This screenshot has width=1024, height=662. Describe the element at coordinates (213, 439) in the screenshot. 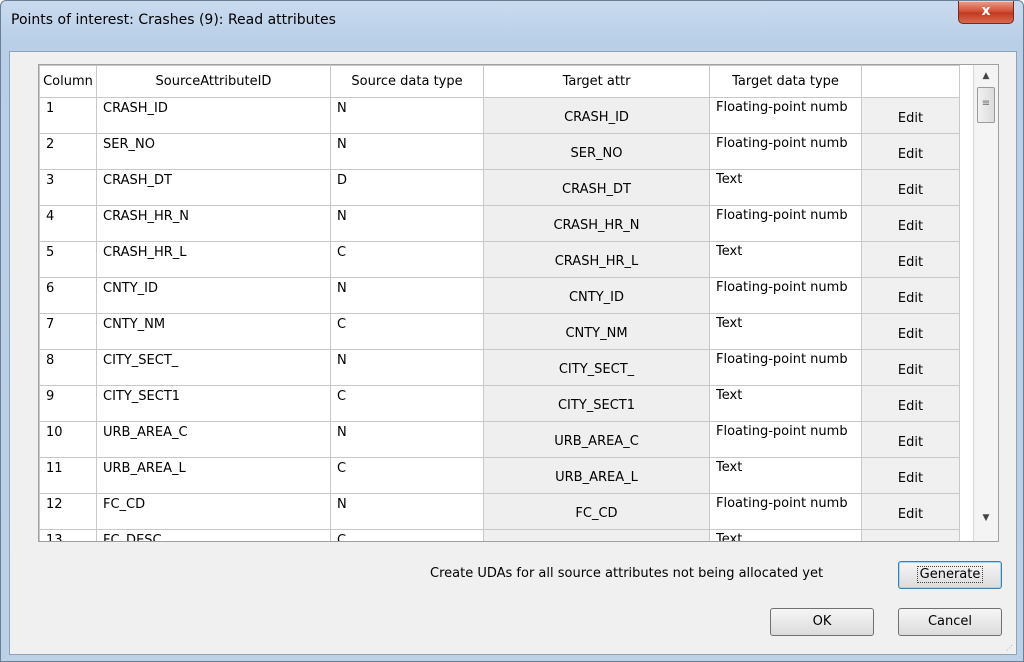

I see `cell-source-attribute-id: URB_AREA_C` at that location.